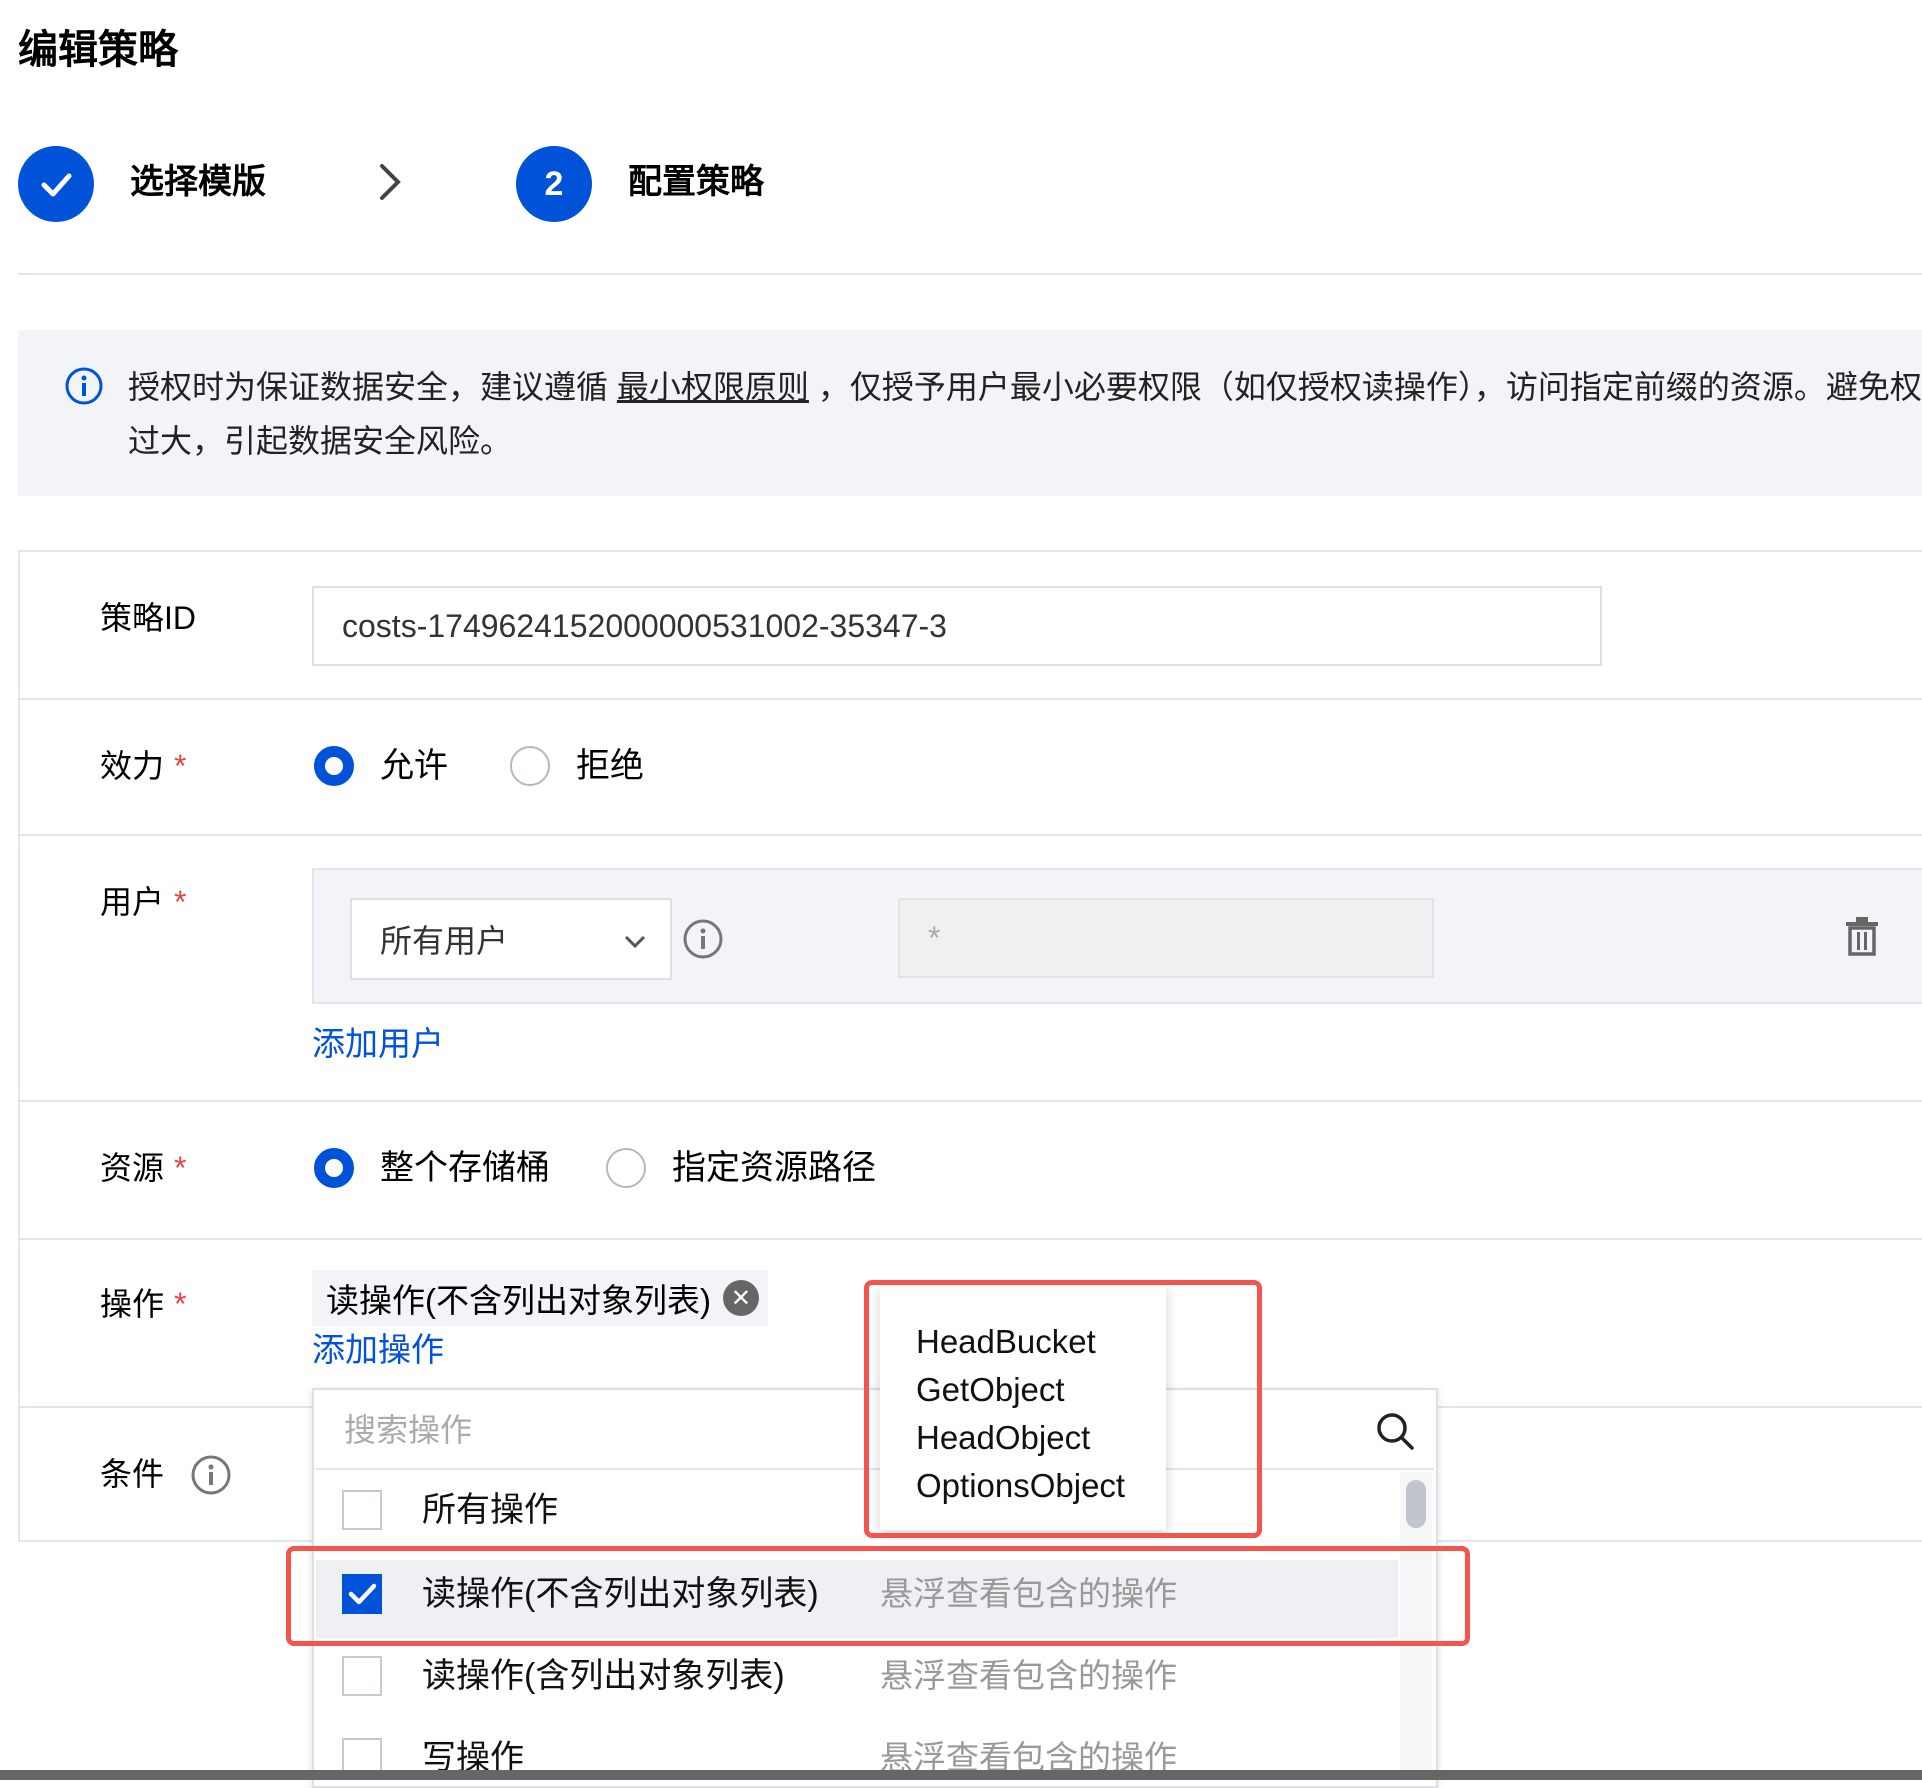  I want to click on effect-allow-radio, so click(334, 766).